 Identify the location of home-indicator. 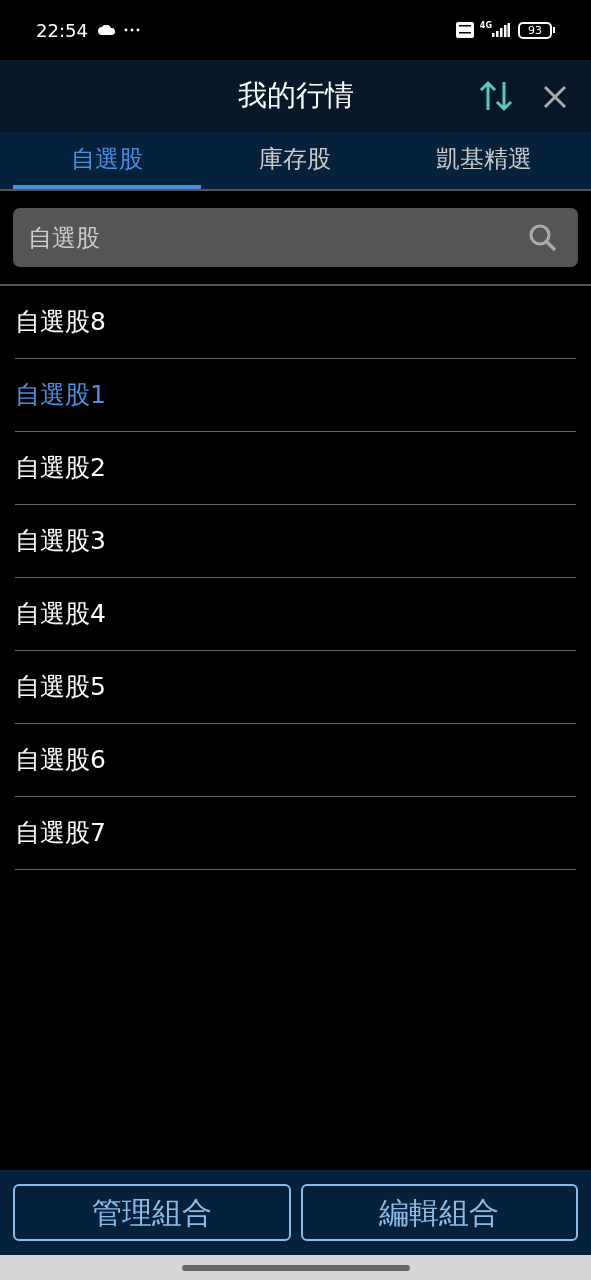
(295, 1267).